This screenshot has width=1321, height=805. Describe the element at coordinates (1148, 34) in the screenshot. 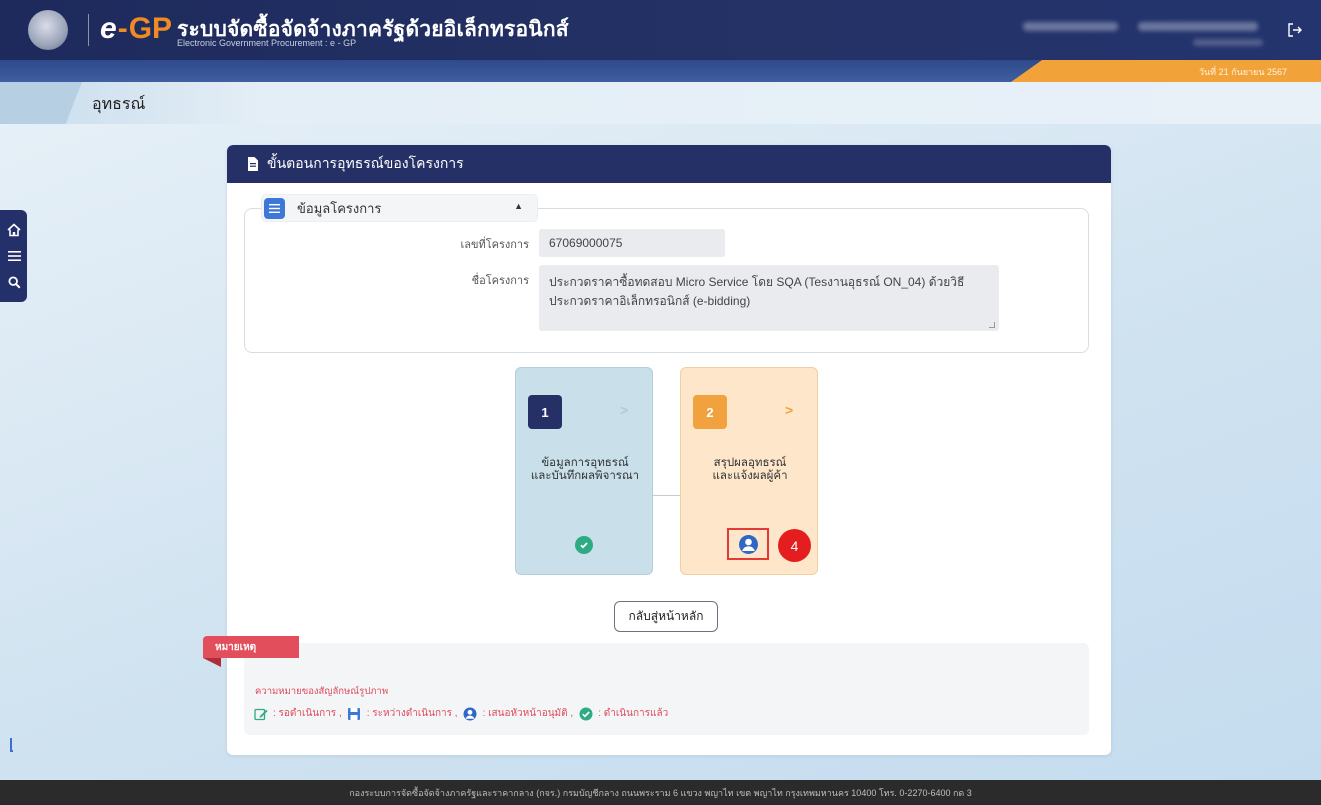

I see `user-info-blurred` at that location.